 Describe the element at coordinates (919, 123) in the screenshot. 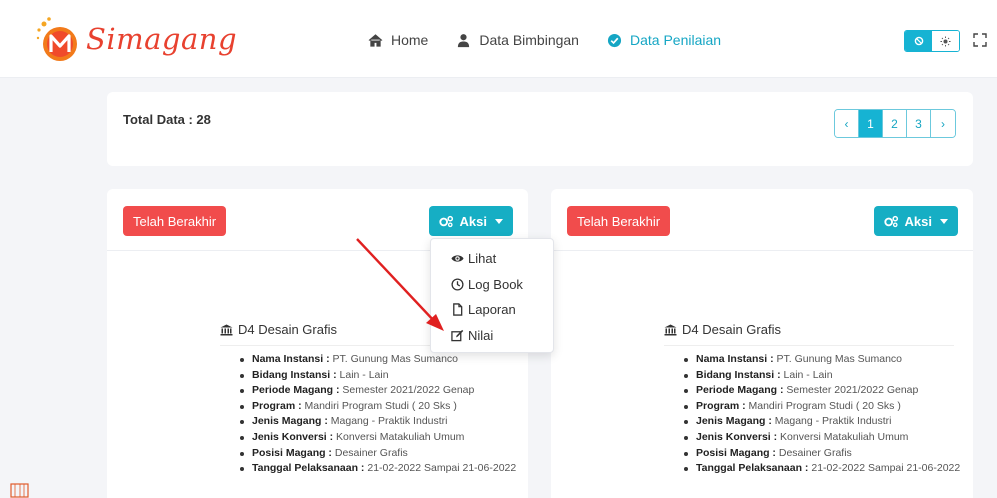

I see `page-3: 3` at that location.